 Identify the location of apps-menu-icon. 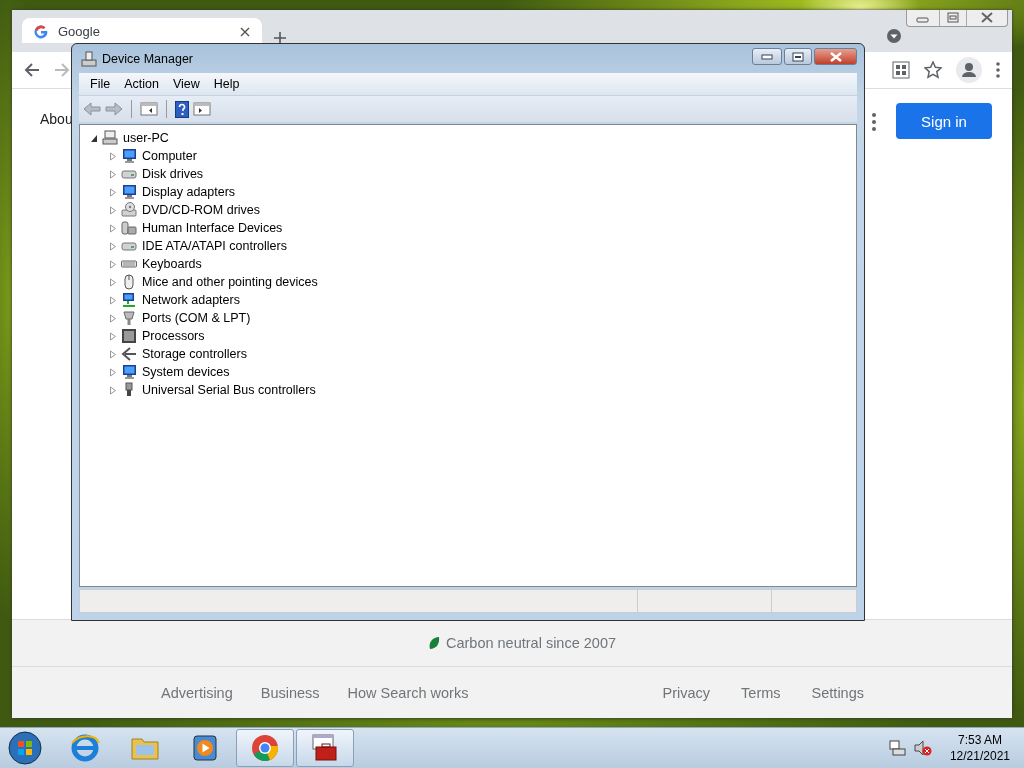
(874, 122).